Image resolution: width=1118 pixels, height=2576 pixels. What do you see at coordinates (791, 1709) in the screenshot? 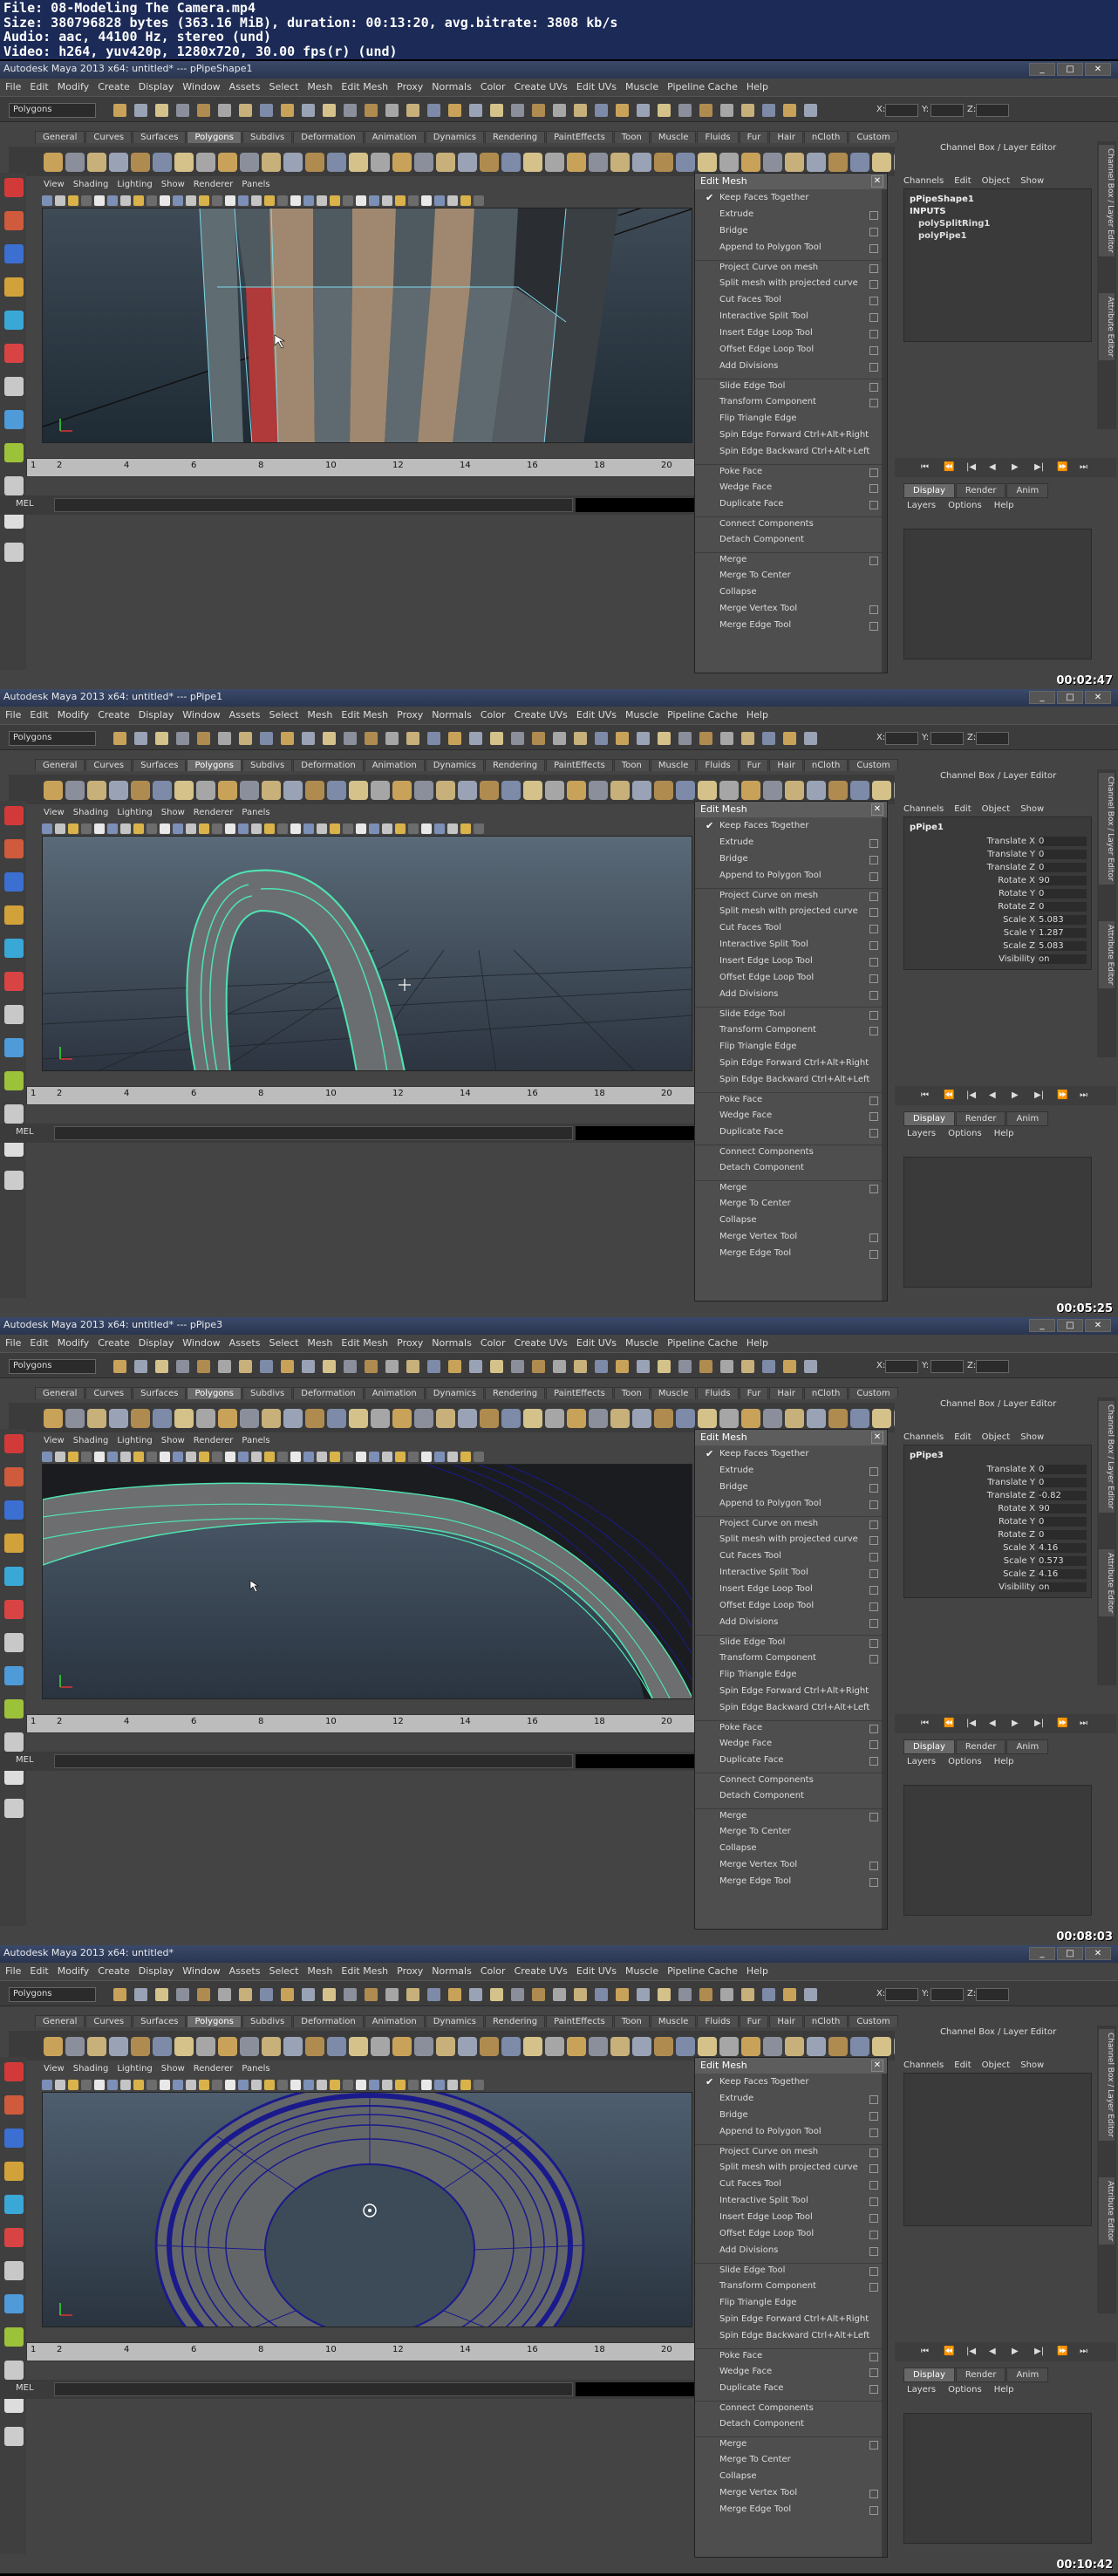
I see `menu-item: Spin Edge Backward Ctrl+Alt+Left` at bounding box center [791, 1709].